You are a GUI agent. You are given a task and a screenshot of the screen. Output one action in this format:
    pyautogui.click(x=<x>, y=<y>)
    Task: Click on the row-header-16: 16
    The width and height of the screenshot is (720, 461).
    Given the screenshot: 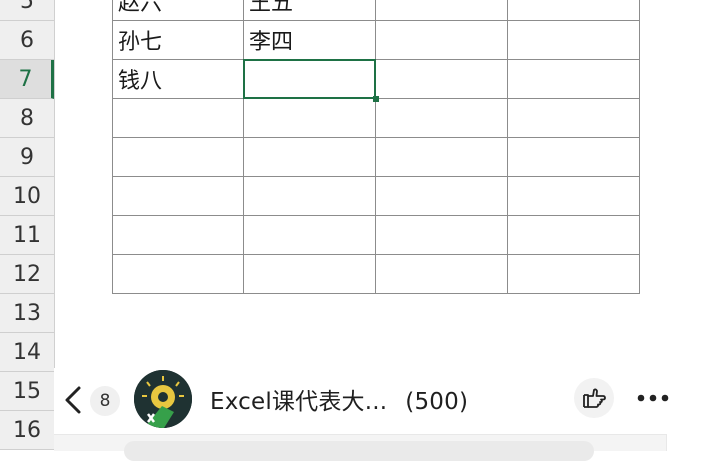 What is the action you would take?
    pyautogui.click(x=27, y=430)
    